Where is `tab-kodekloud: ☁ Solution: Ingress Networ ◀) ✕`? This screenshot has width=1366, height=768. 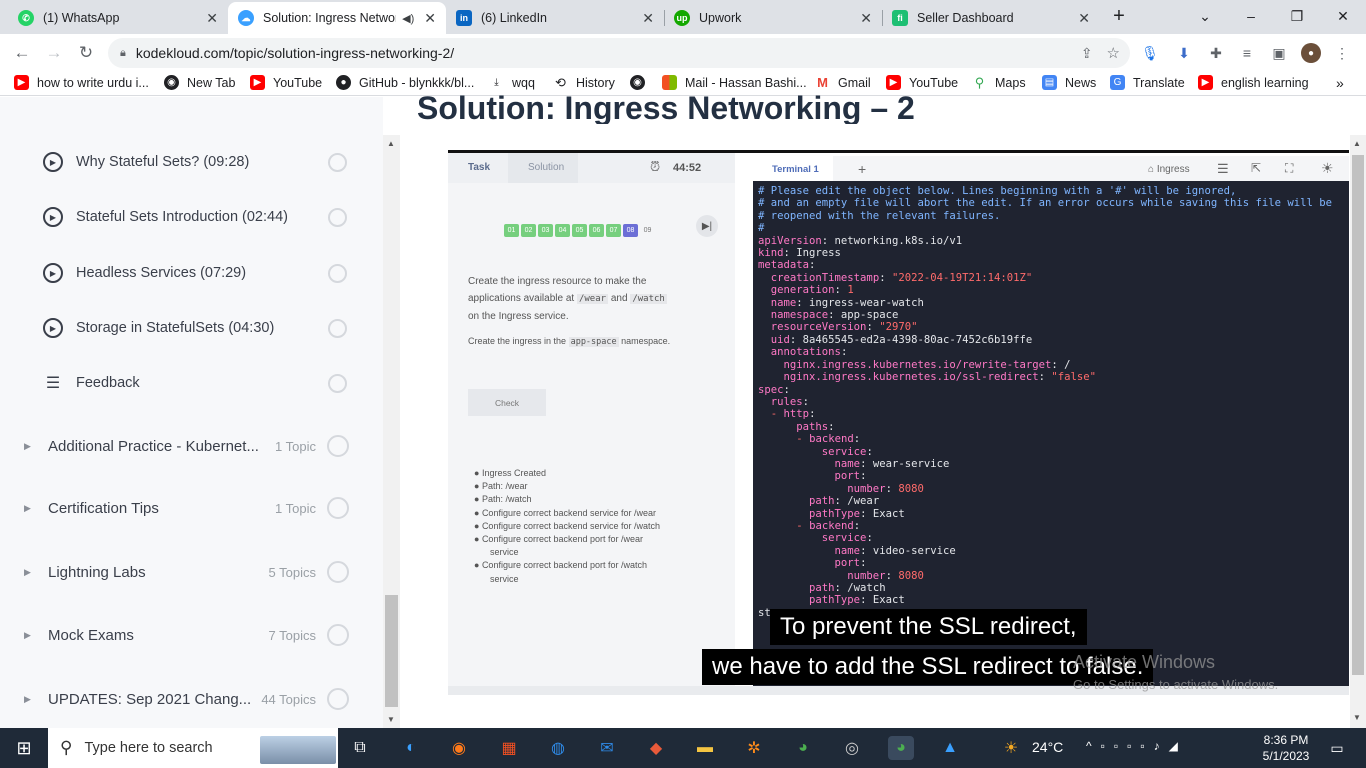
tab-kodekloud: ☁ Solution: Ingress Networ ◀) ✕ is located at coordinates (337, 18).